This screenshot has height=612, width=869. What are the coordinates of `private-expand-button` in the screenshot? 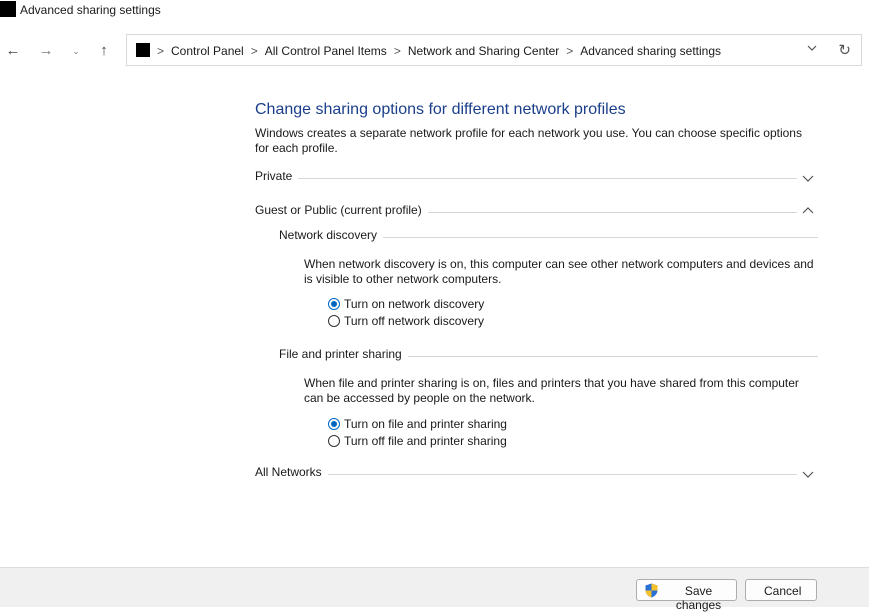 It's located at (809, 179).